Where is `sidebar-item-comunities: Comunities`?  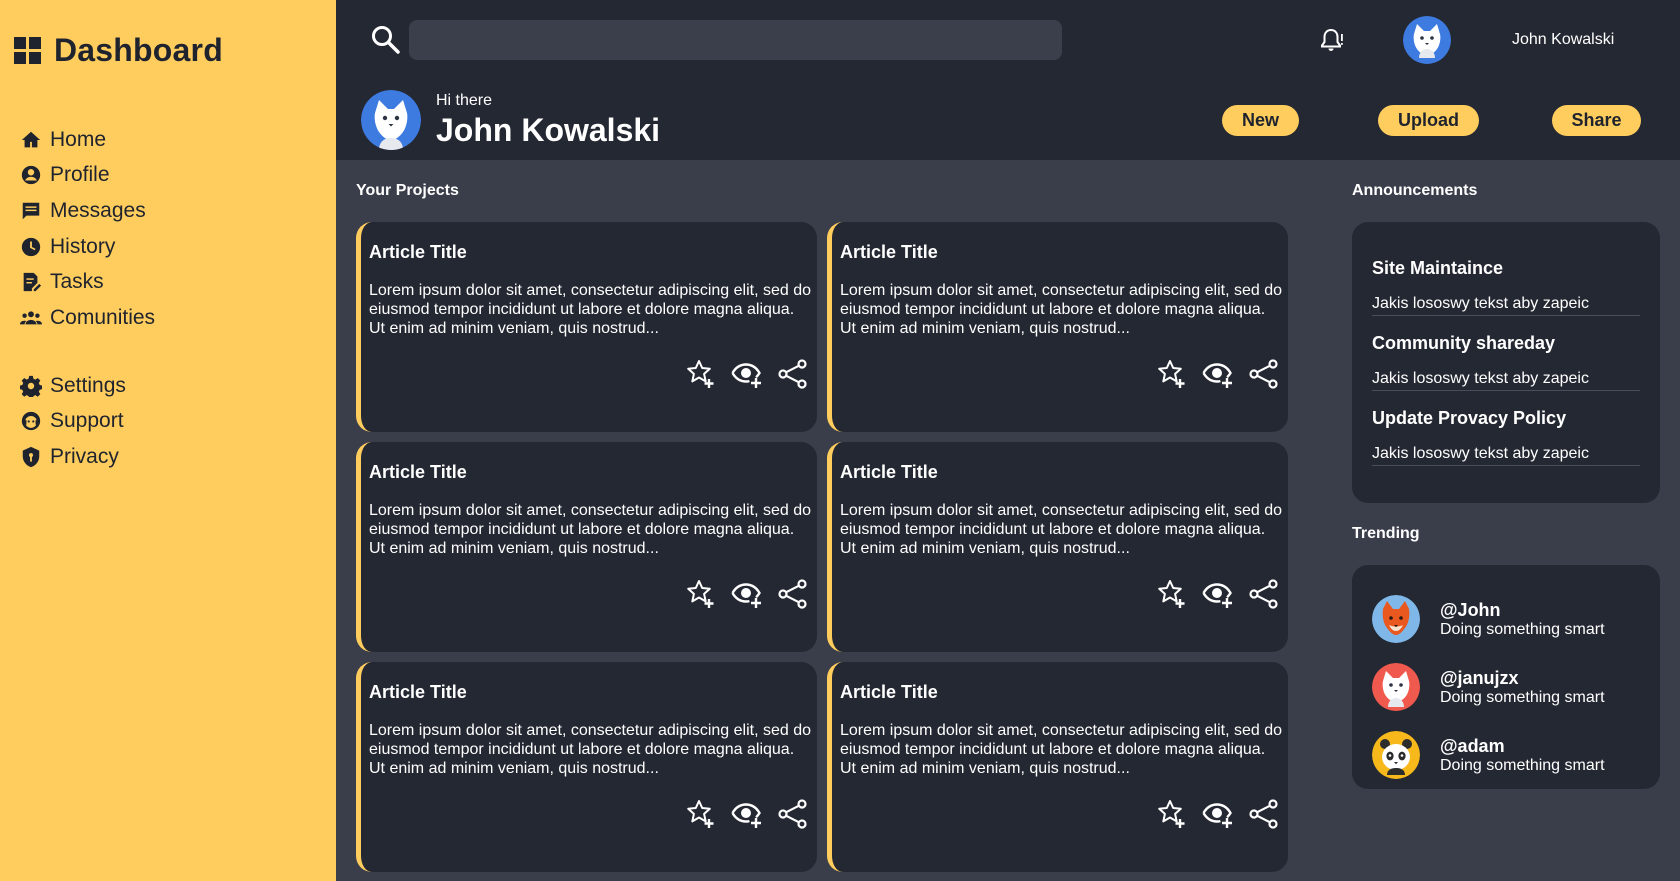 sidebar-item-comunities: Comunities is located at coordinates (87, 318).